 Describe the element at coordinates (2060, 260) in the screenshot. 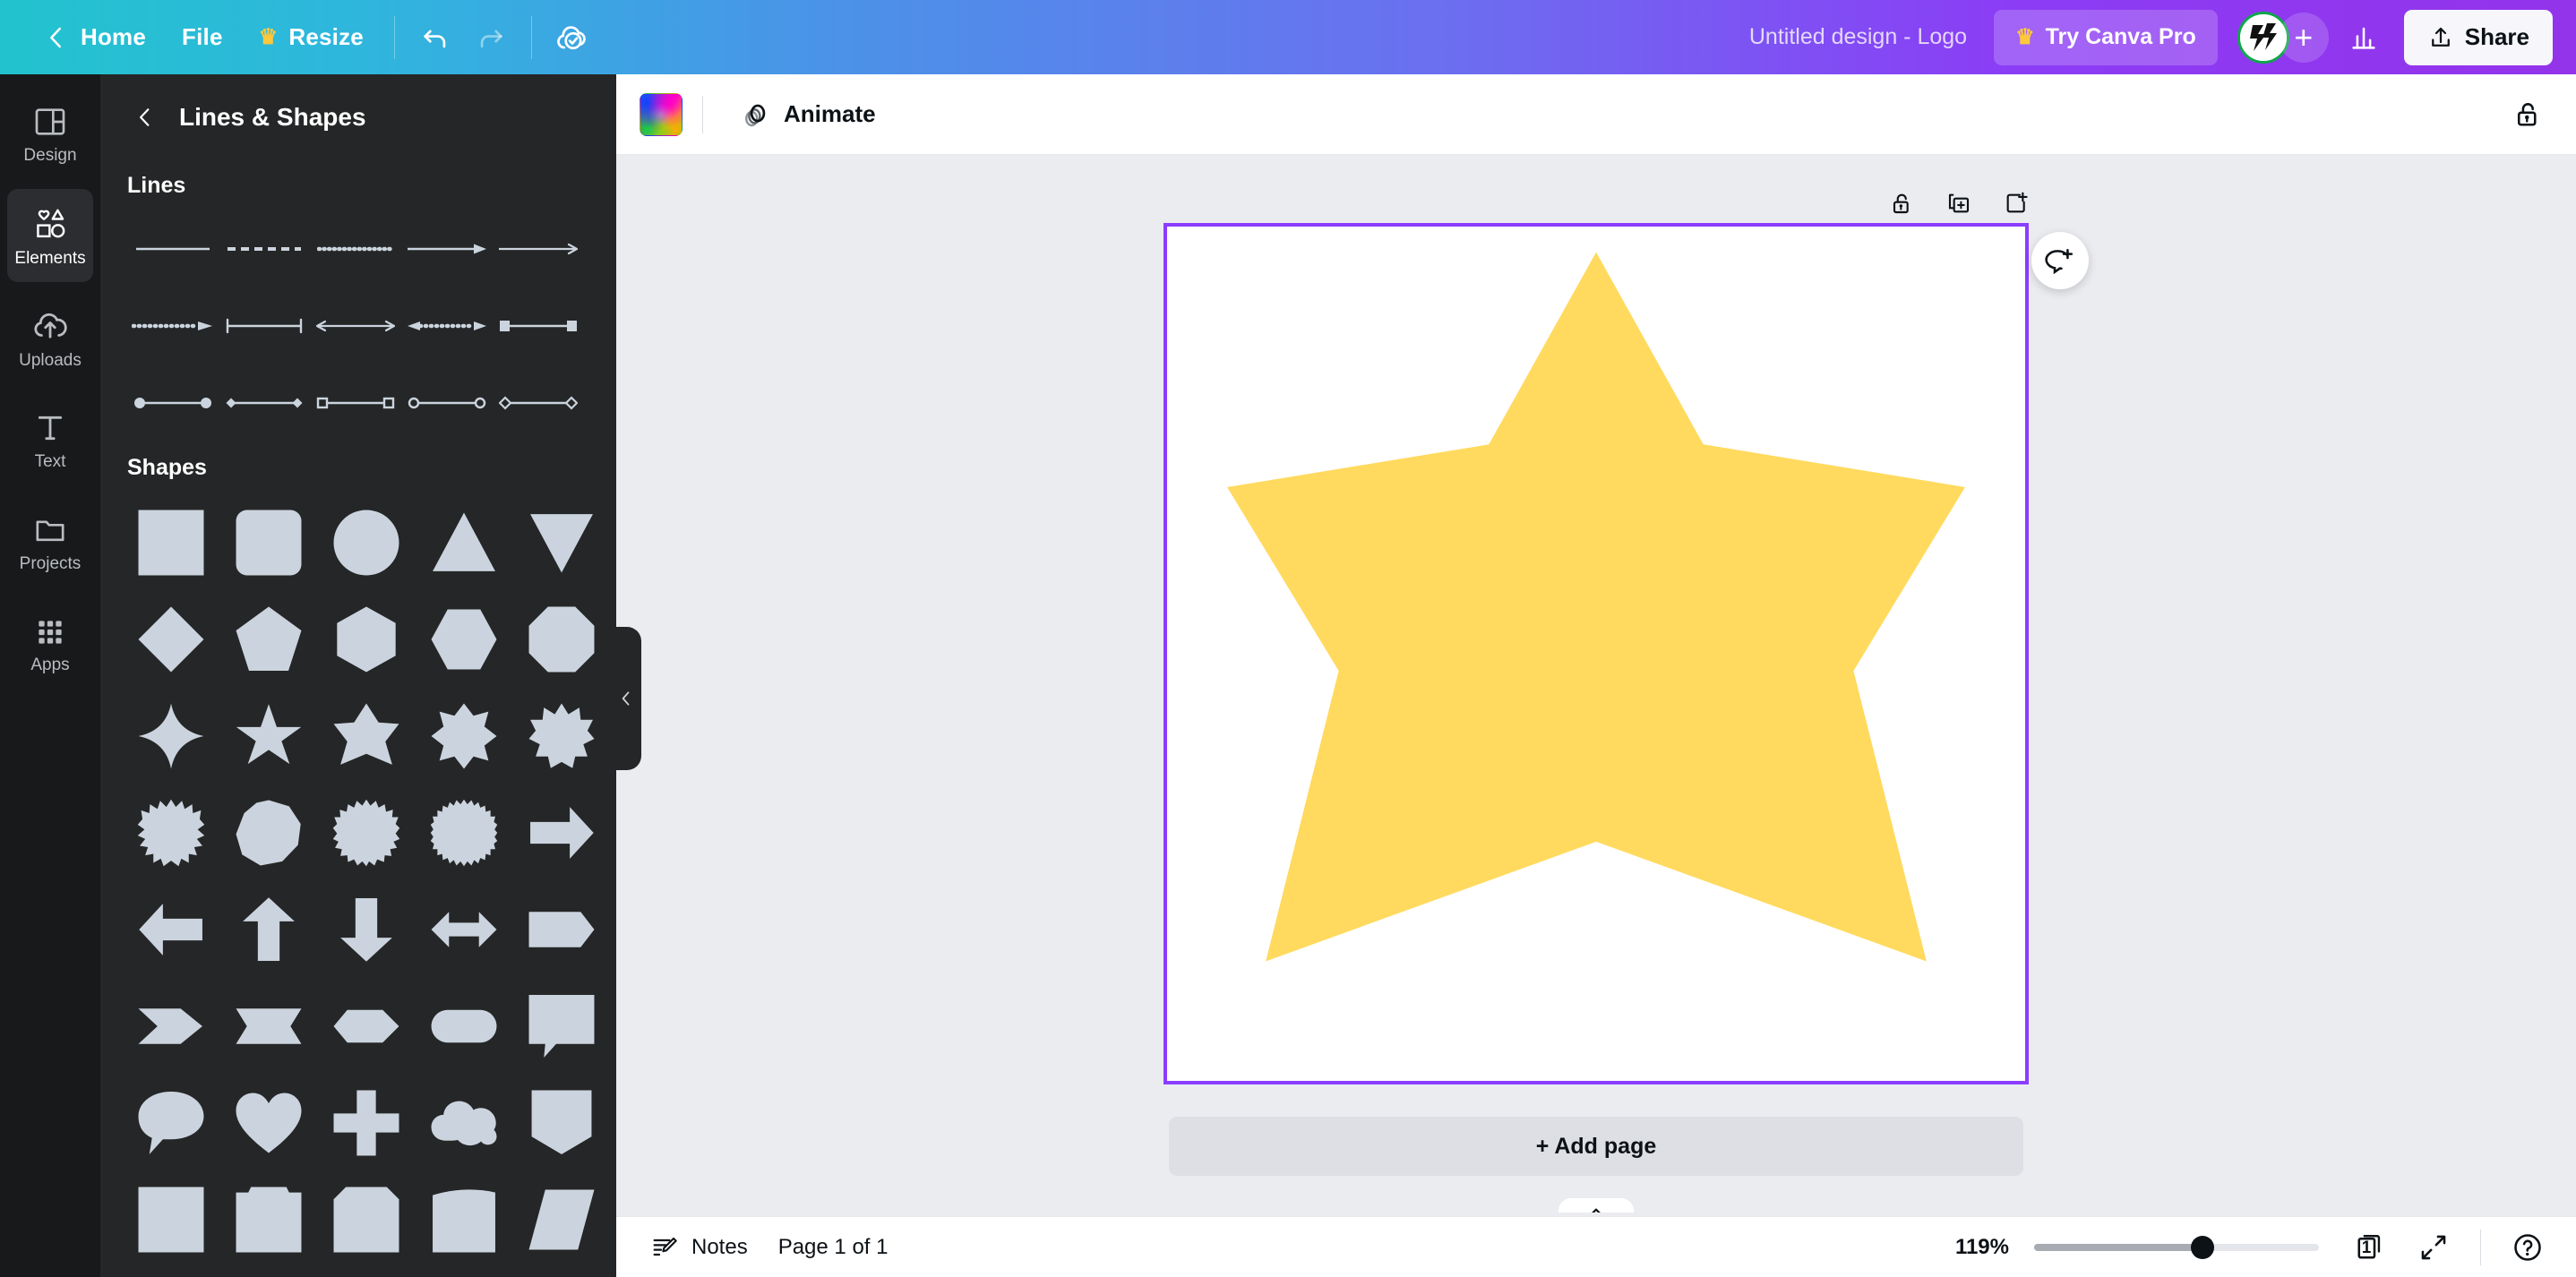

I see `add-comment-button` at that location.